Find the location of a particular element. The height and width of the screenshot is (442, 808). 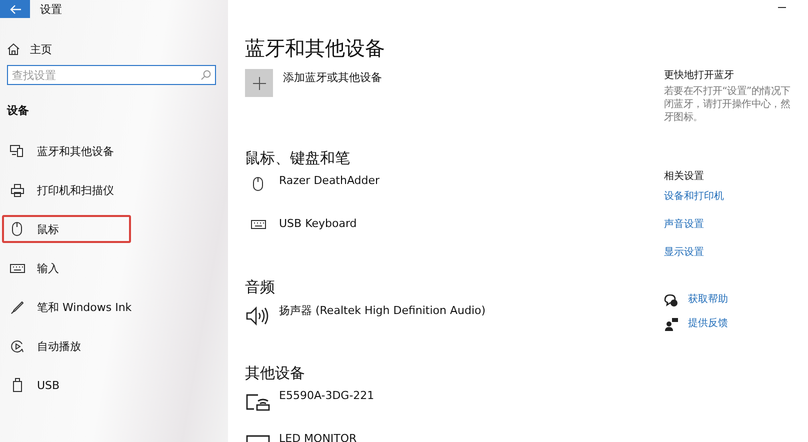

device-name: E5590A-3DG-221 is located at coordinates (326, 395).